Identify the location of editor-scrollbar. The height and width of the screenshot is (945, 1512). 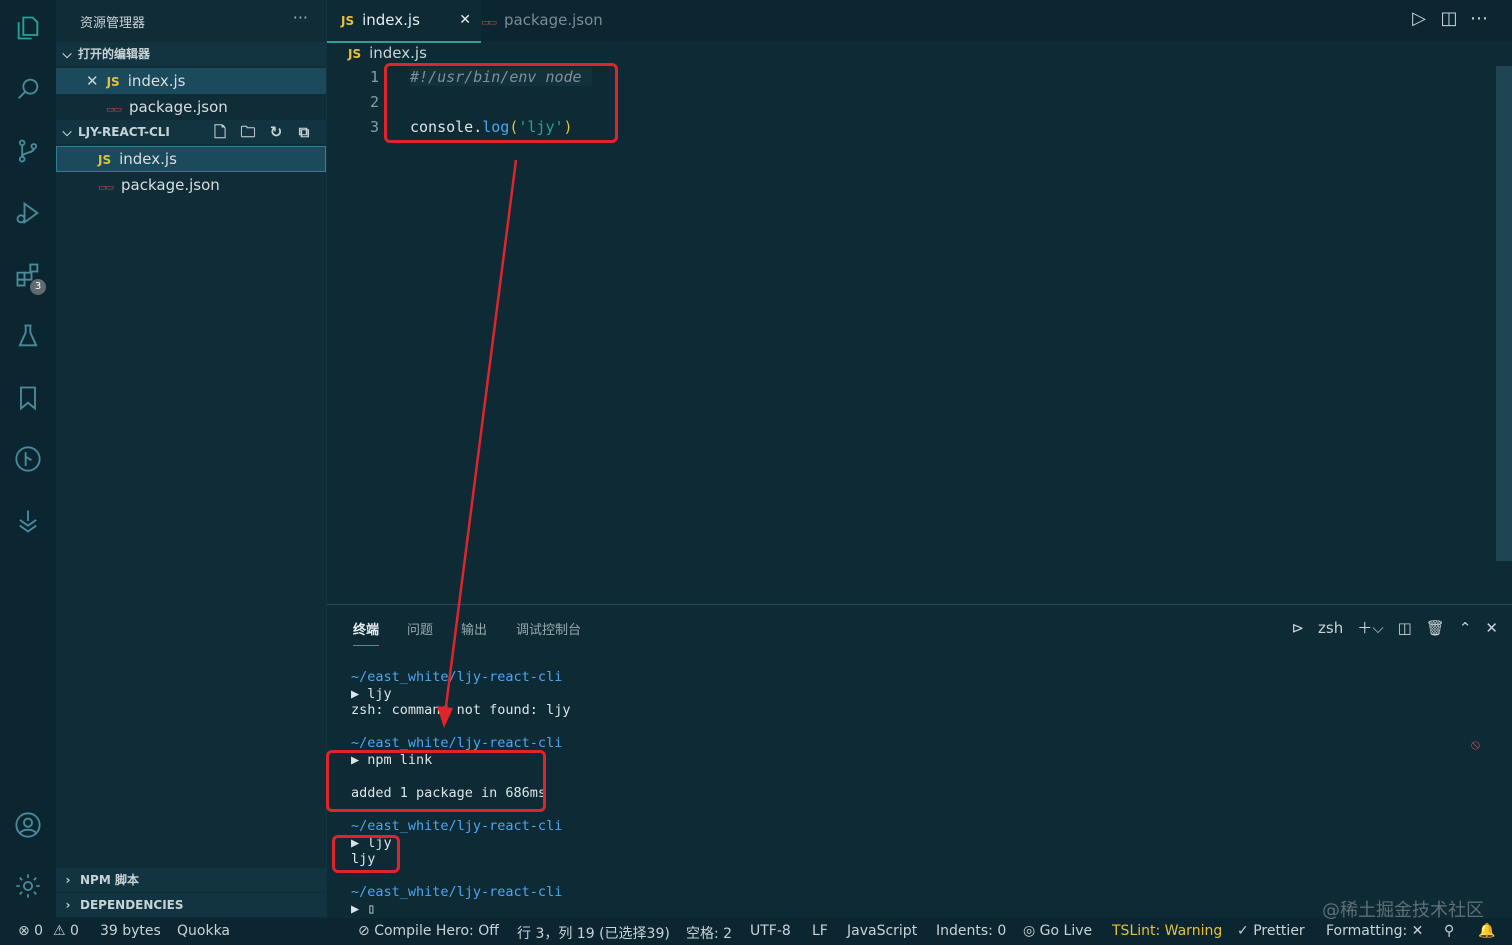
(1504, 313).